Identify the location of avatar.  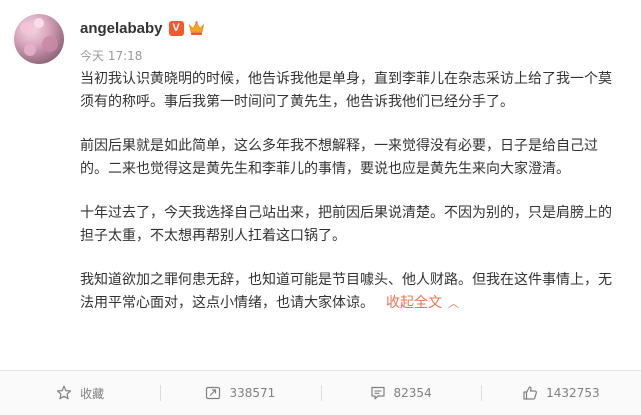
(39, 39).